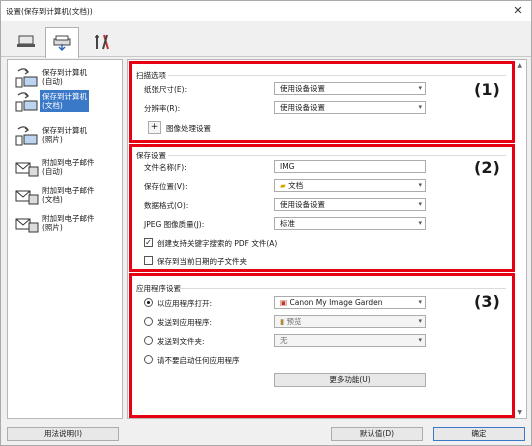  Describe the element at coordinates (350, 107) in the screenshot. I see `resolution-dropdown: 使用设备设置 ▾` at that location.